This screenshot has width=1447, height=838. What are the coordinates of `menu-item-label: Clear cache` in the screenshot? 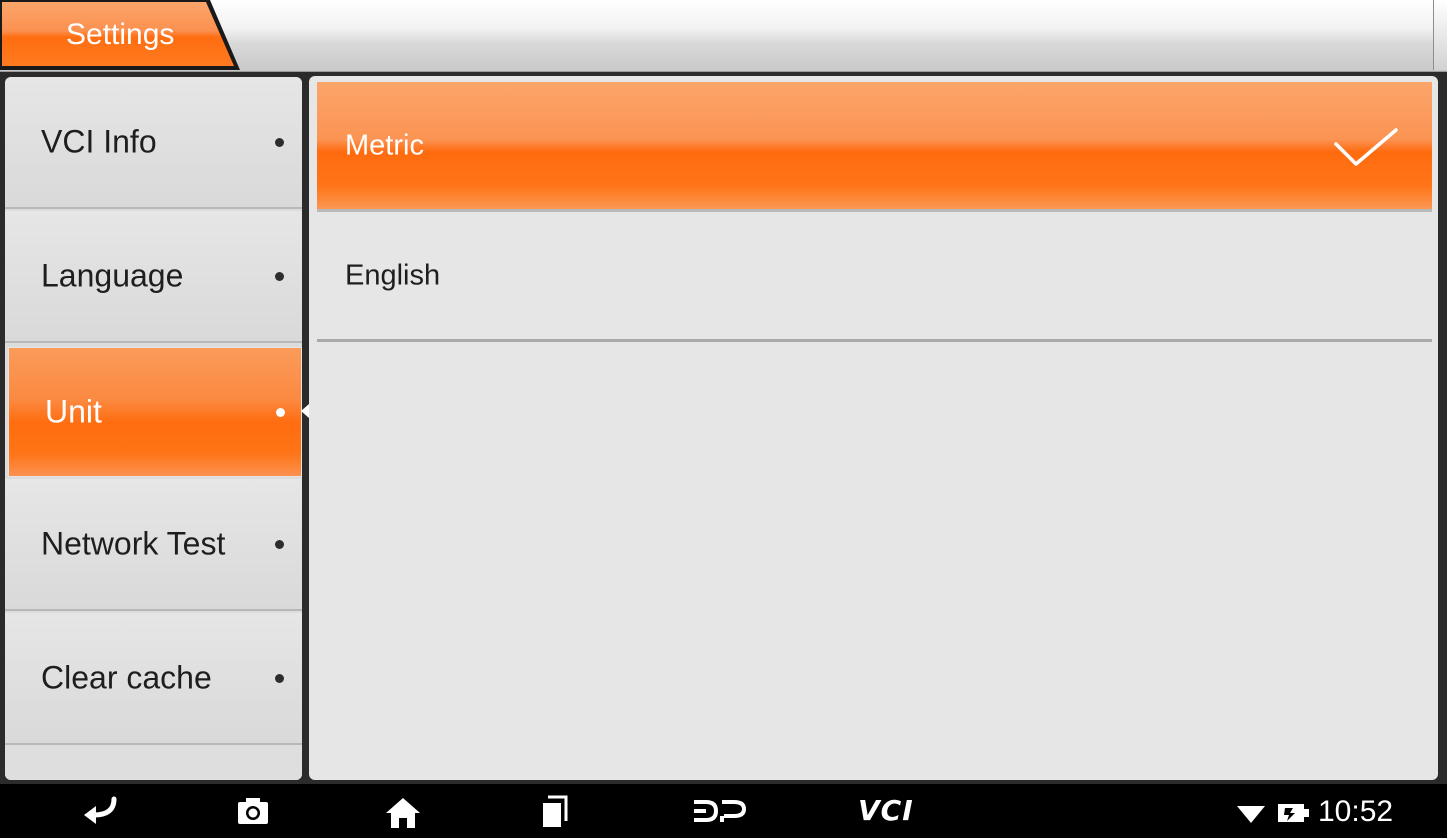 It's located at (126, 677).